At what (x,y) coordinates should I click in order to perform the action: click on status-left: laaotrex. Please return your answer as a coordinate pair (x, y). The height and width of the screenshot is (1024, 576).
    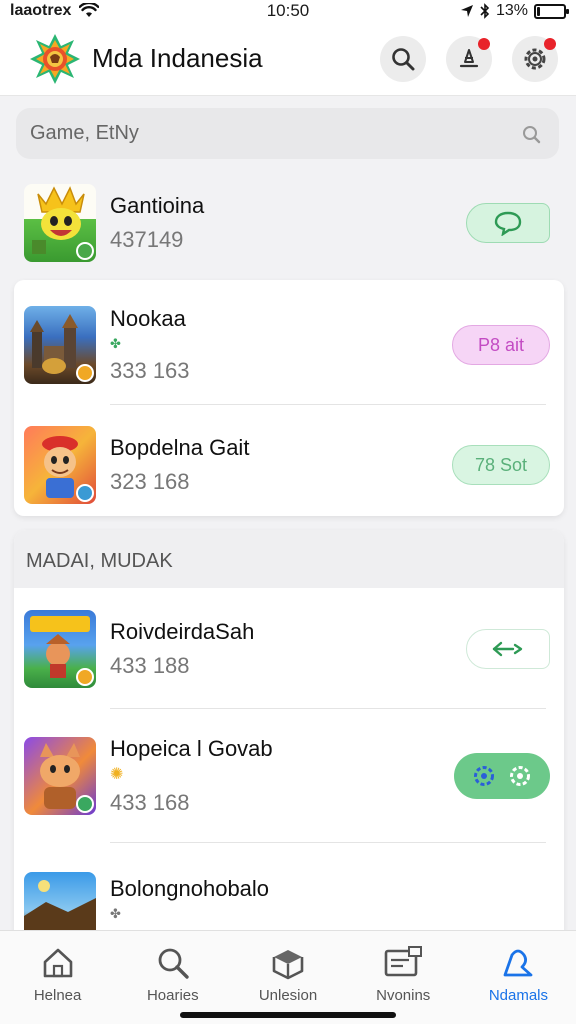
    Looking at the image, I should click on (55, 11).